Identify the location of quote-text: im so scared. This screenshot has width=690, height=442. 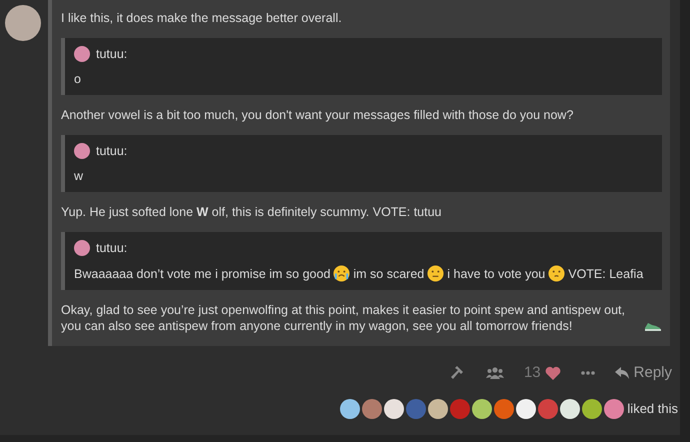
(388, 274).